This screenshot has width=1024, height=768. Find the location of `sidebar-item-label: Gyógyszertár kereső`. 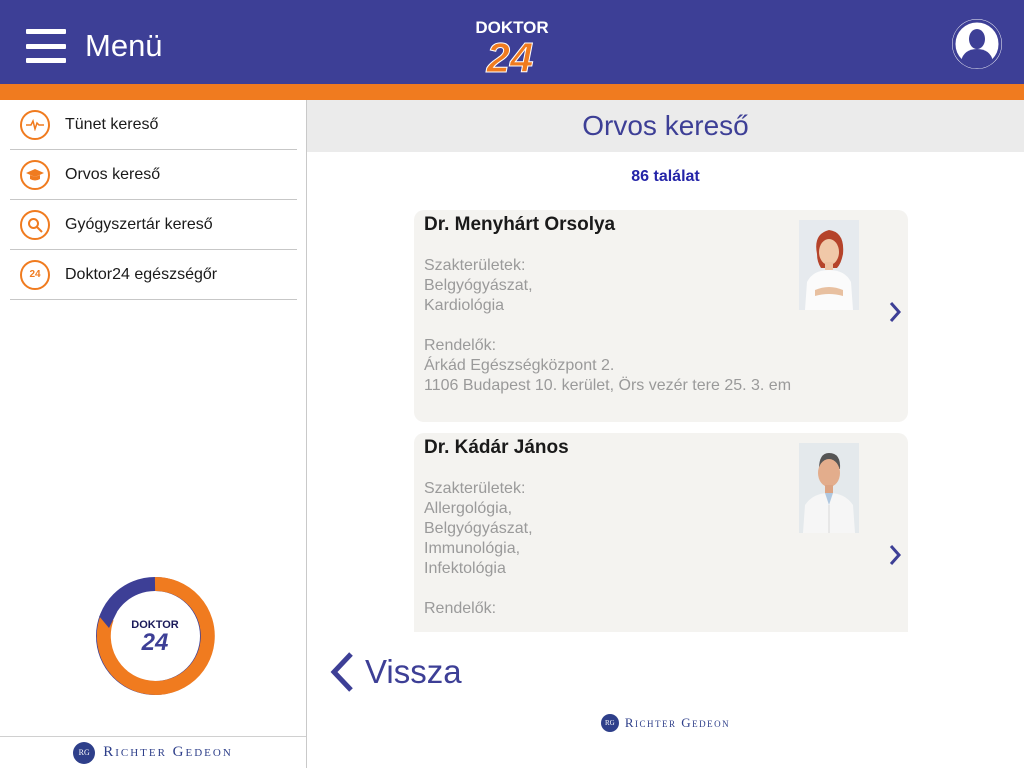

sidebar-item-label: Gyógyszertár kereső is located at coordinates (139, 224).